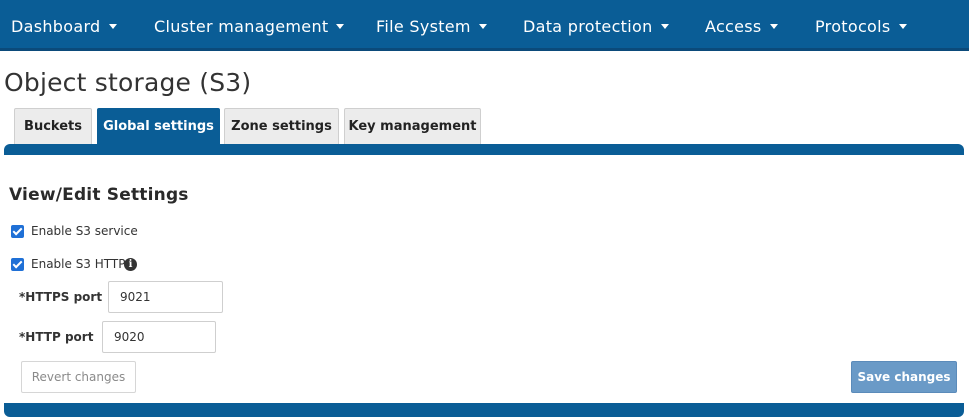  Describe the element at coordinates (158, 126) in the screenshot. I see `tab-global-settings: Global settings` at that location.